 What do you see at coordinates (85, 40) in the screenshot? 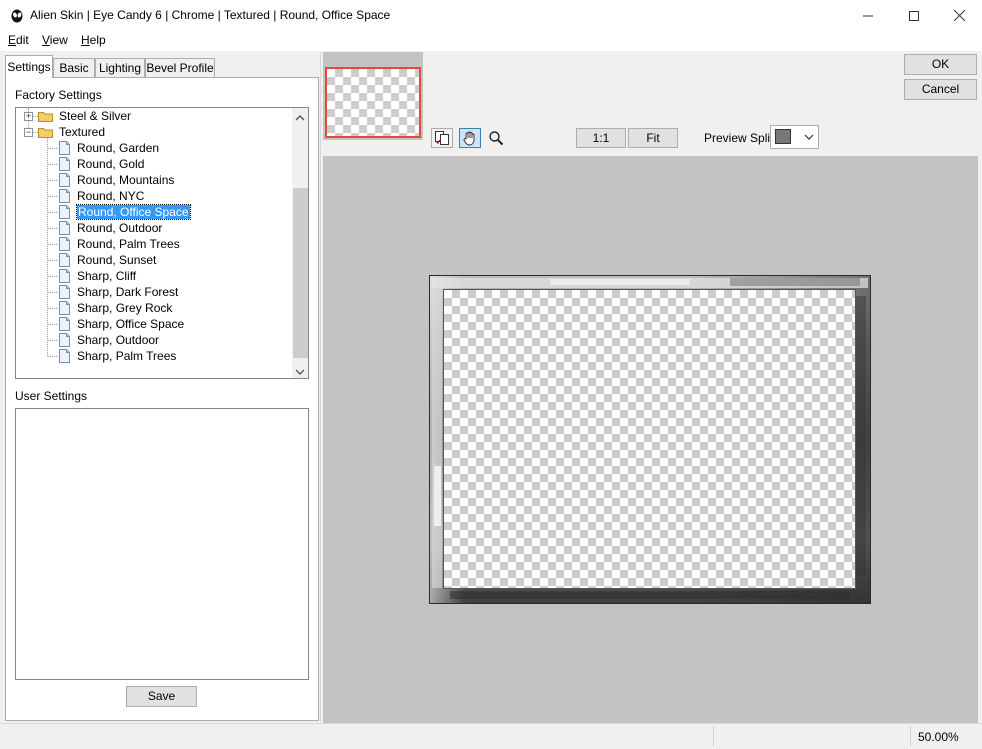
I see `menu-help-mnemonic: H` at bounding box center [85, 40].